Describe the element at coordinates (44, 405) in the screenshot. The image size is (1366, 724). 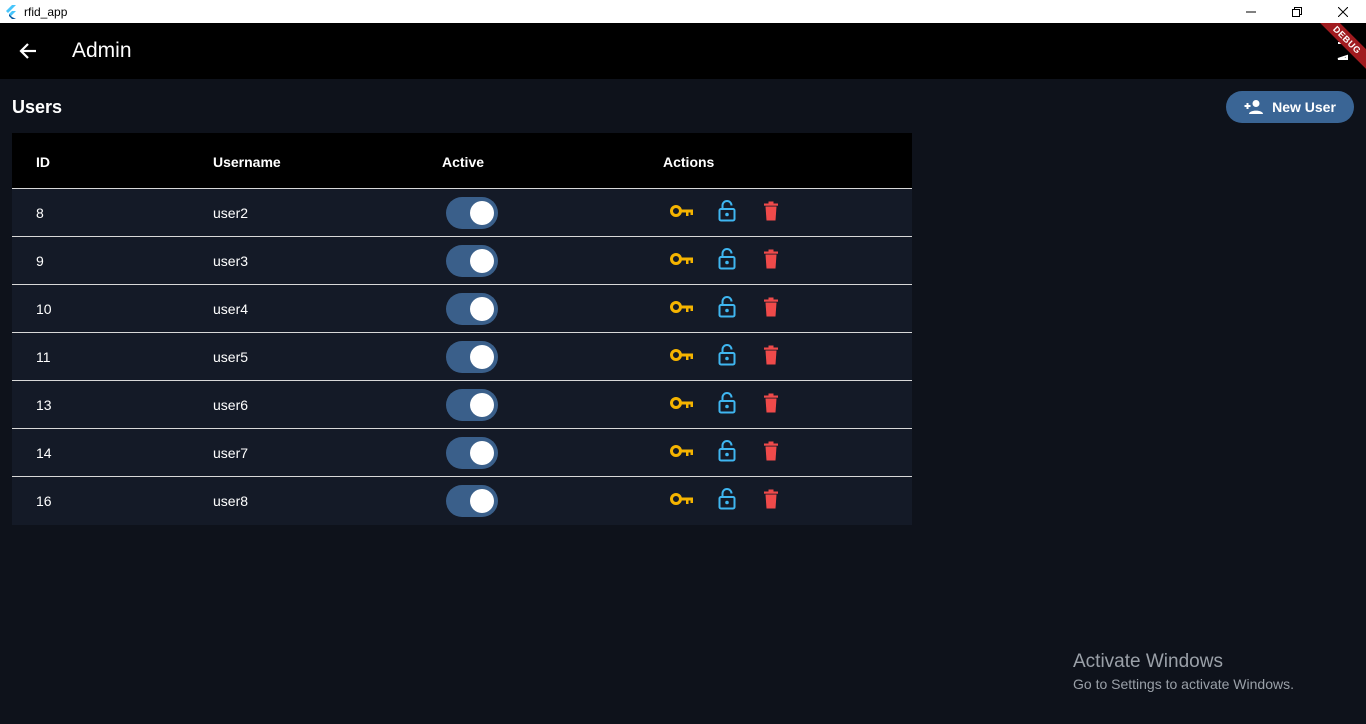
I see `cell-id: 13` at that location.